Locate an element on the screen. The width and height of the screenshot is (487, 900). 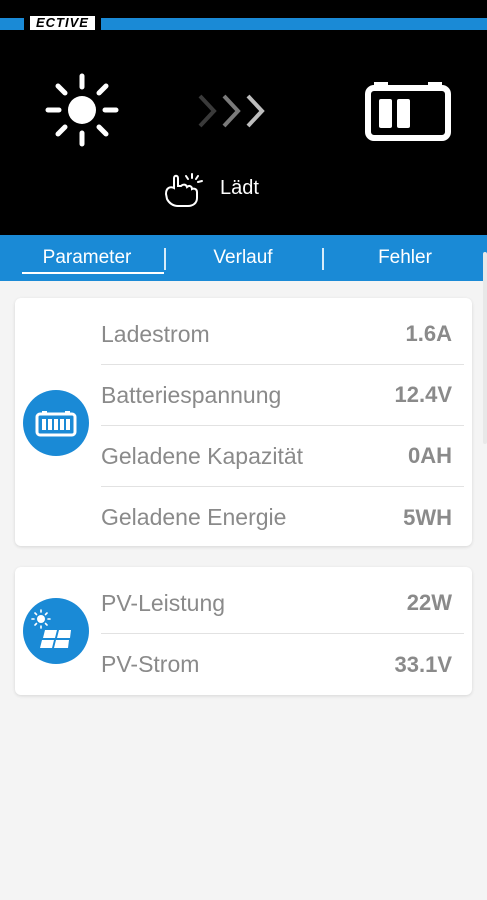
parameter-label: Batteriespannung is located at coordinates (191, 394).